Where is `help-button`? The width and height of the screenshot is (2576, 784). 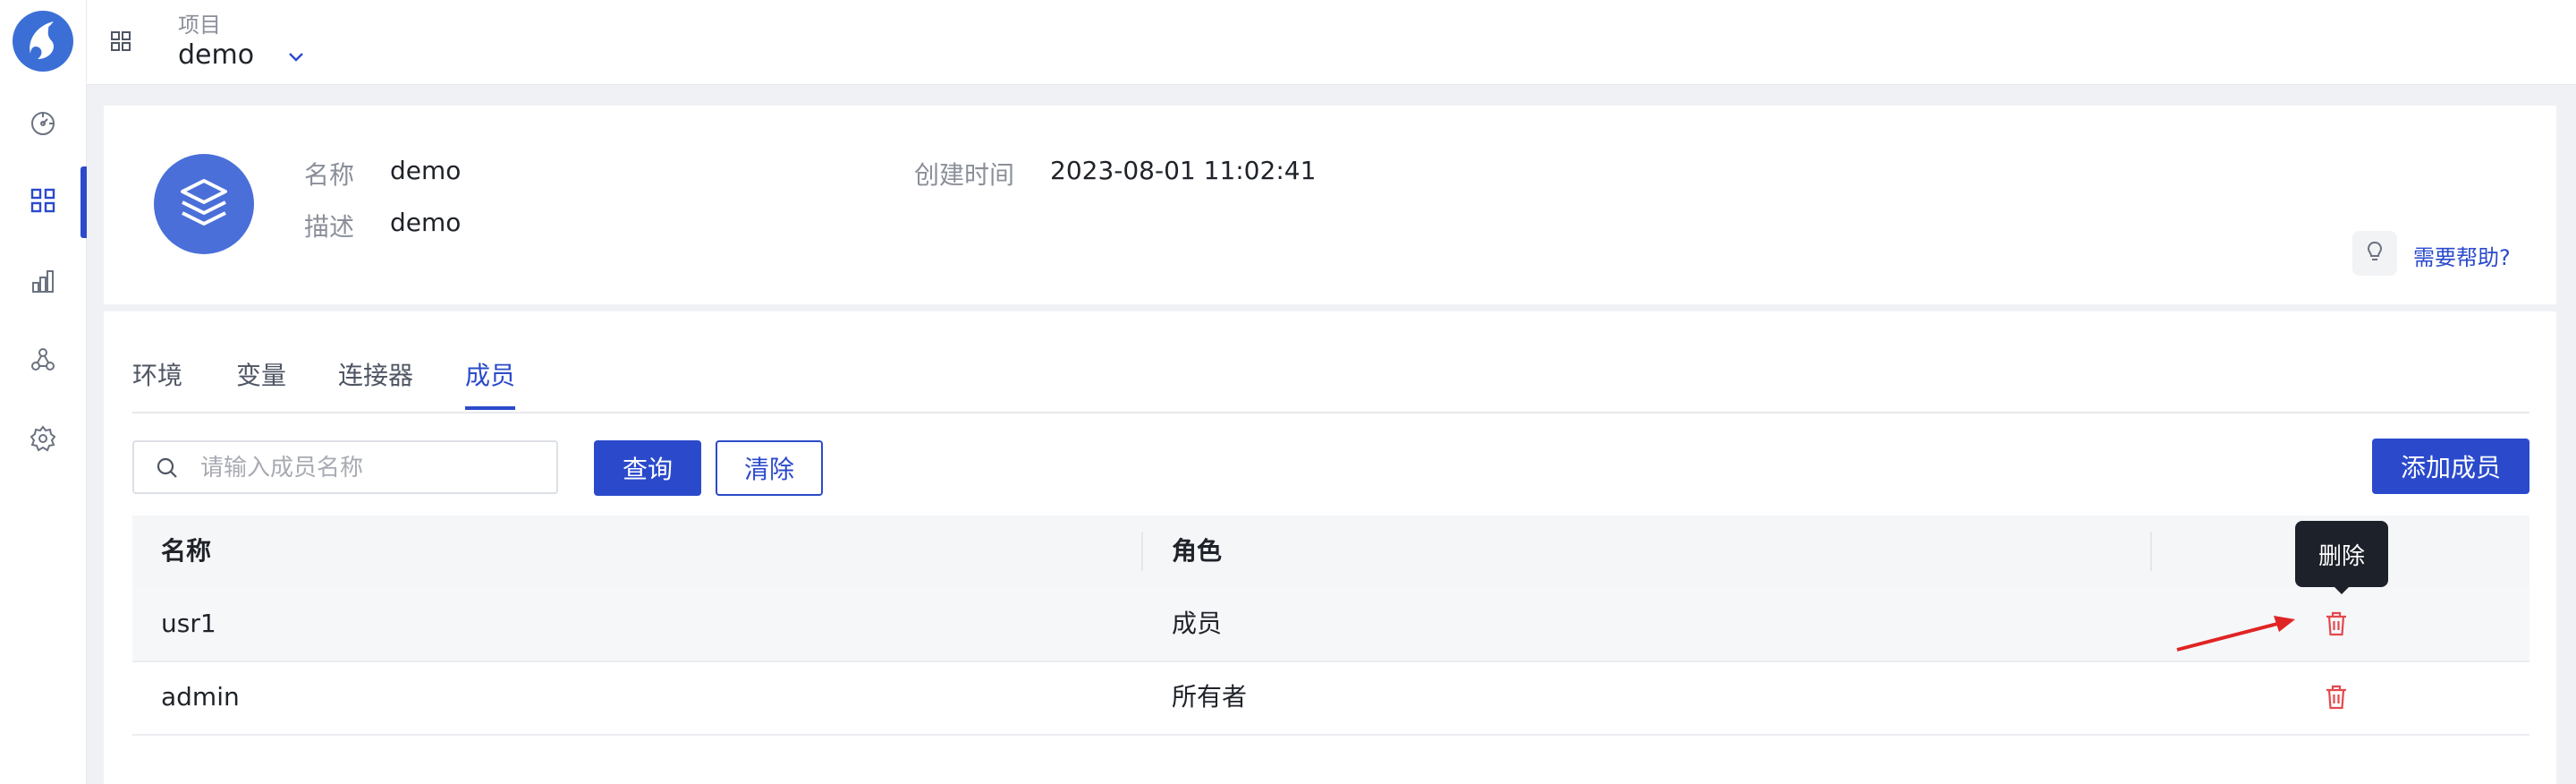
help-button is located at coordinates (2374, 253).